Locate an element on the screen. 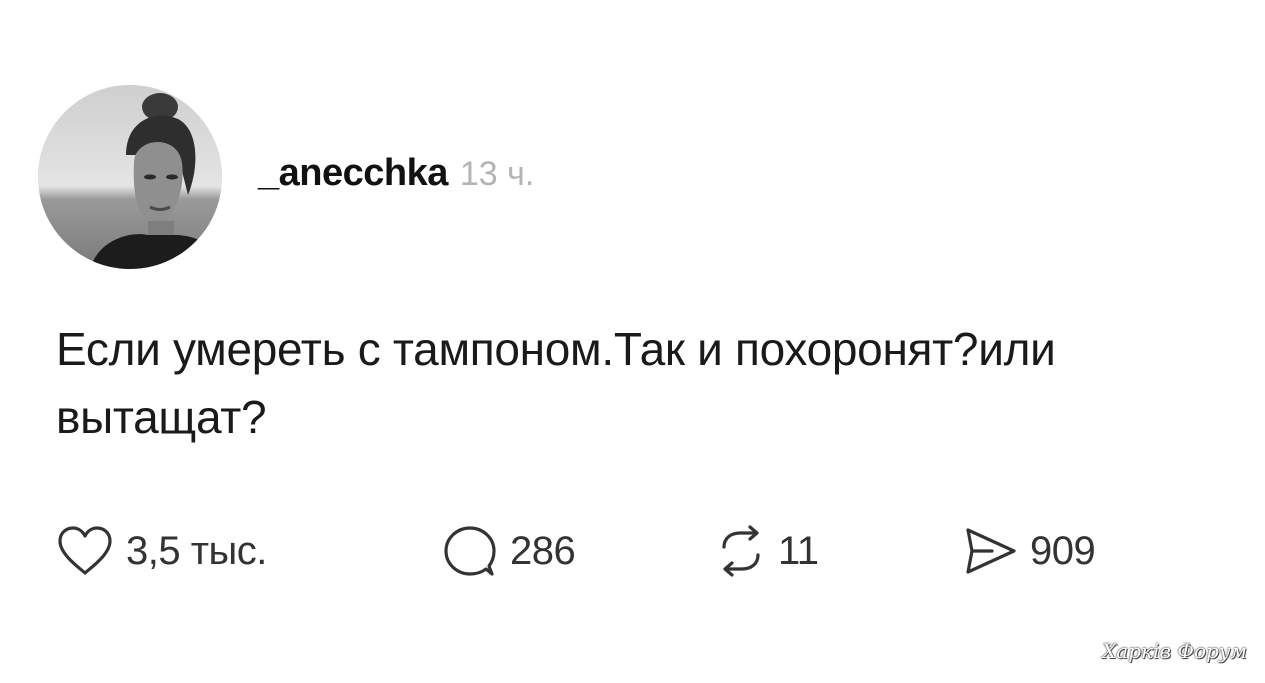  timestamp: 13 ч. is located at coordinates (497, 174).